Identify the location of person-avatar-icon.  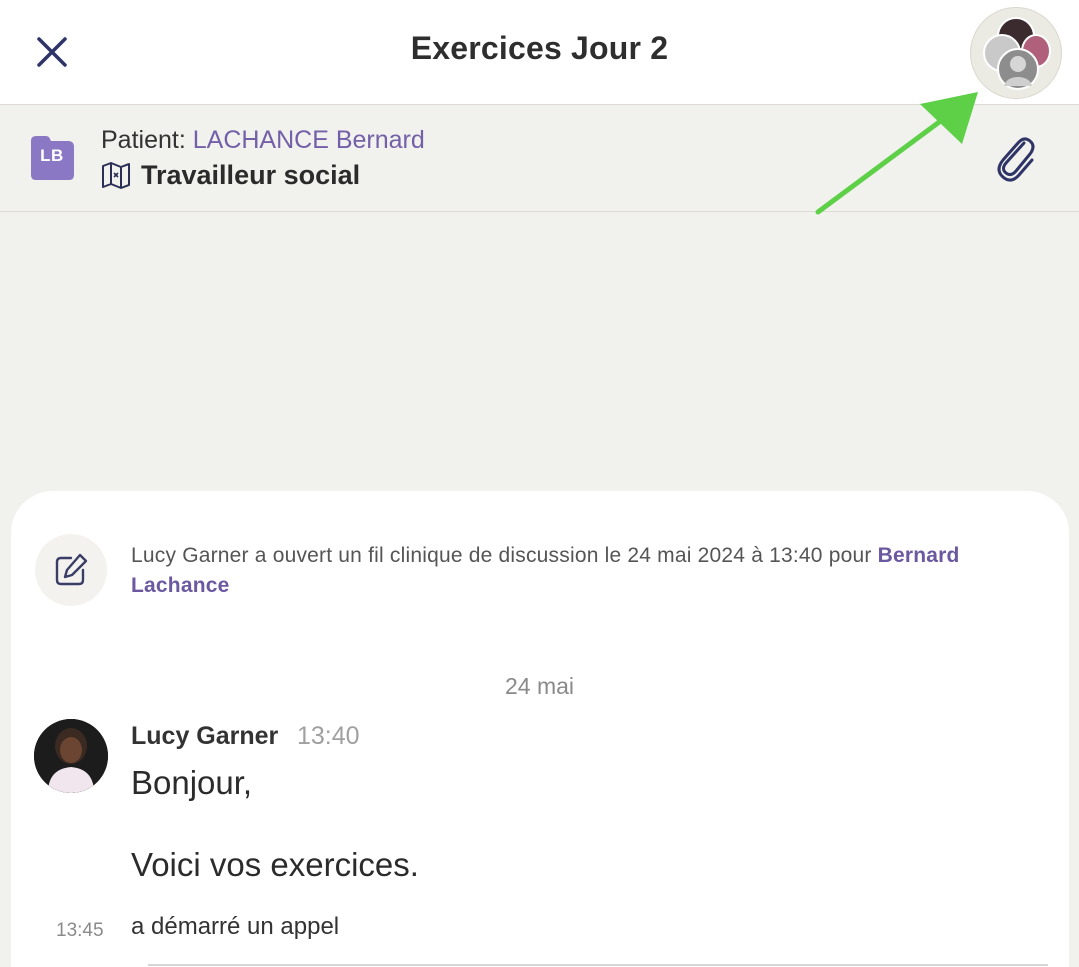
(71, 756).